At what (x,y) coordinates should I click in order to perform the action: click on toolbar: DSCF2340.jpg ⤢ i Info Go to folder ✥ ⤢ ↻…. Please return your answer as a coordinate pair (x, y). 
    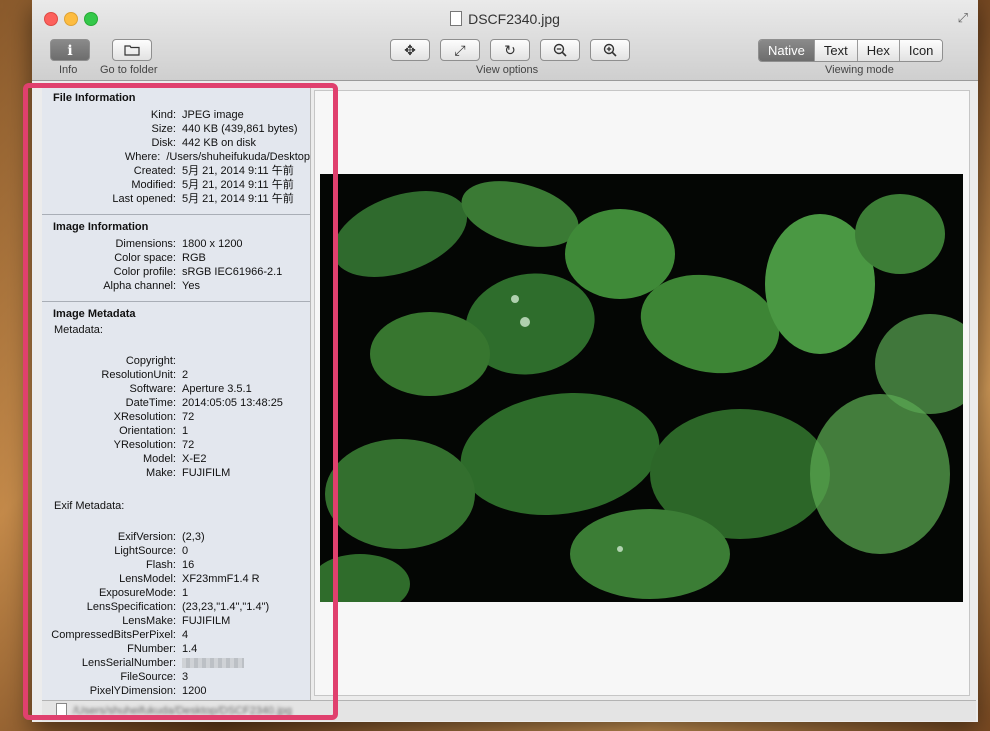
    Looking at the image, I should click on (505, 40).